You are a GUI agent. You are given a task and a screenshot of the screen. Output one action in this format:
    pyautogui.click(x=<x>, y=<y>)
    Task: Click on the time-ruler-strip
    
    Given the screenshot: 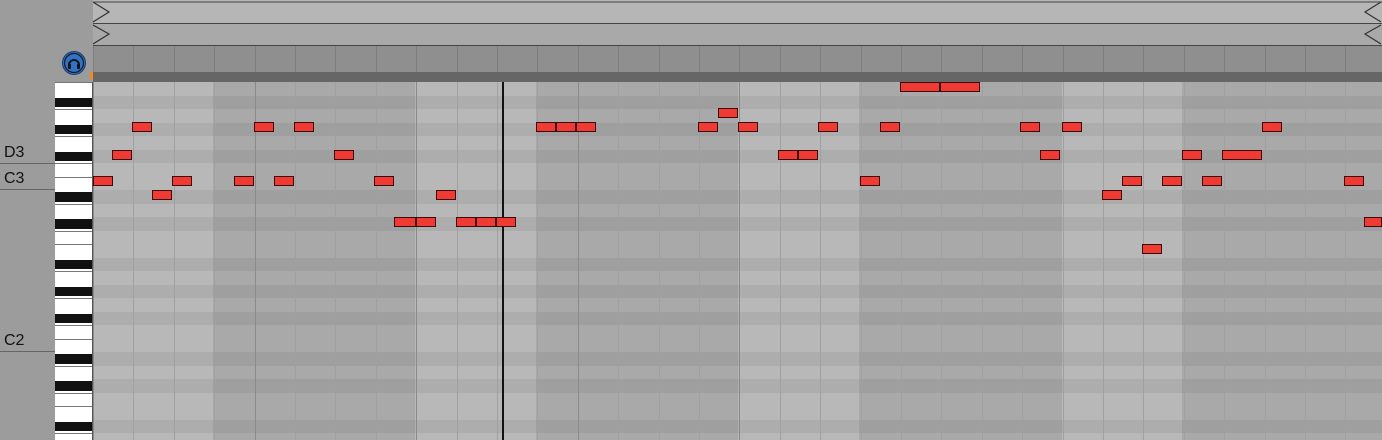 What is the action you would take?
    pyautogui.click(x=737, y=77)
    